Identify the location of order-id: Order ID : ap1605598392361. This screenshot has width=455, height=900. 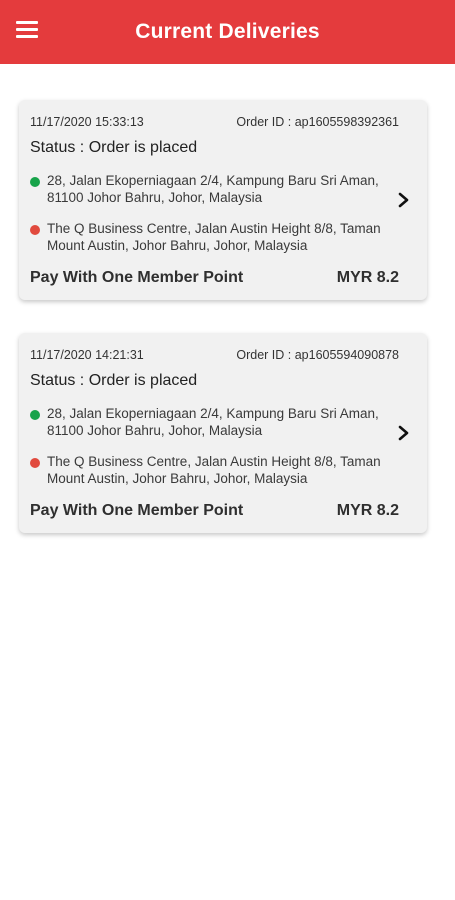
(317, 122).